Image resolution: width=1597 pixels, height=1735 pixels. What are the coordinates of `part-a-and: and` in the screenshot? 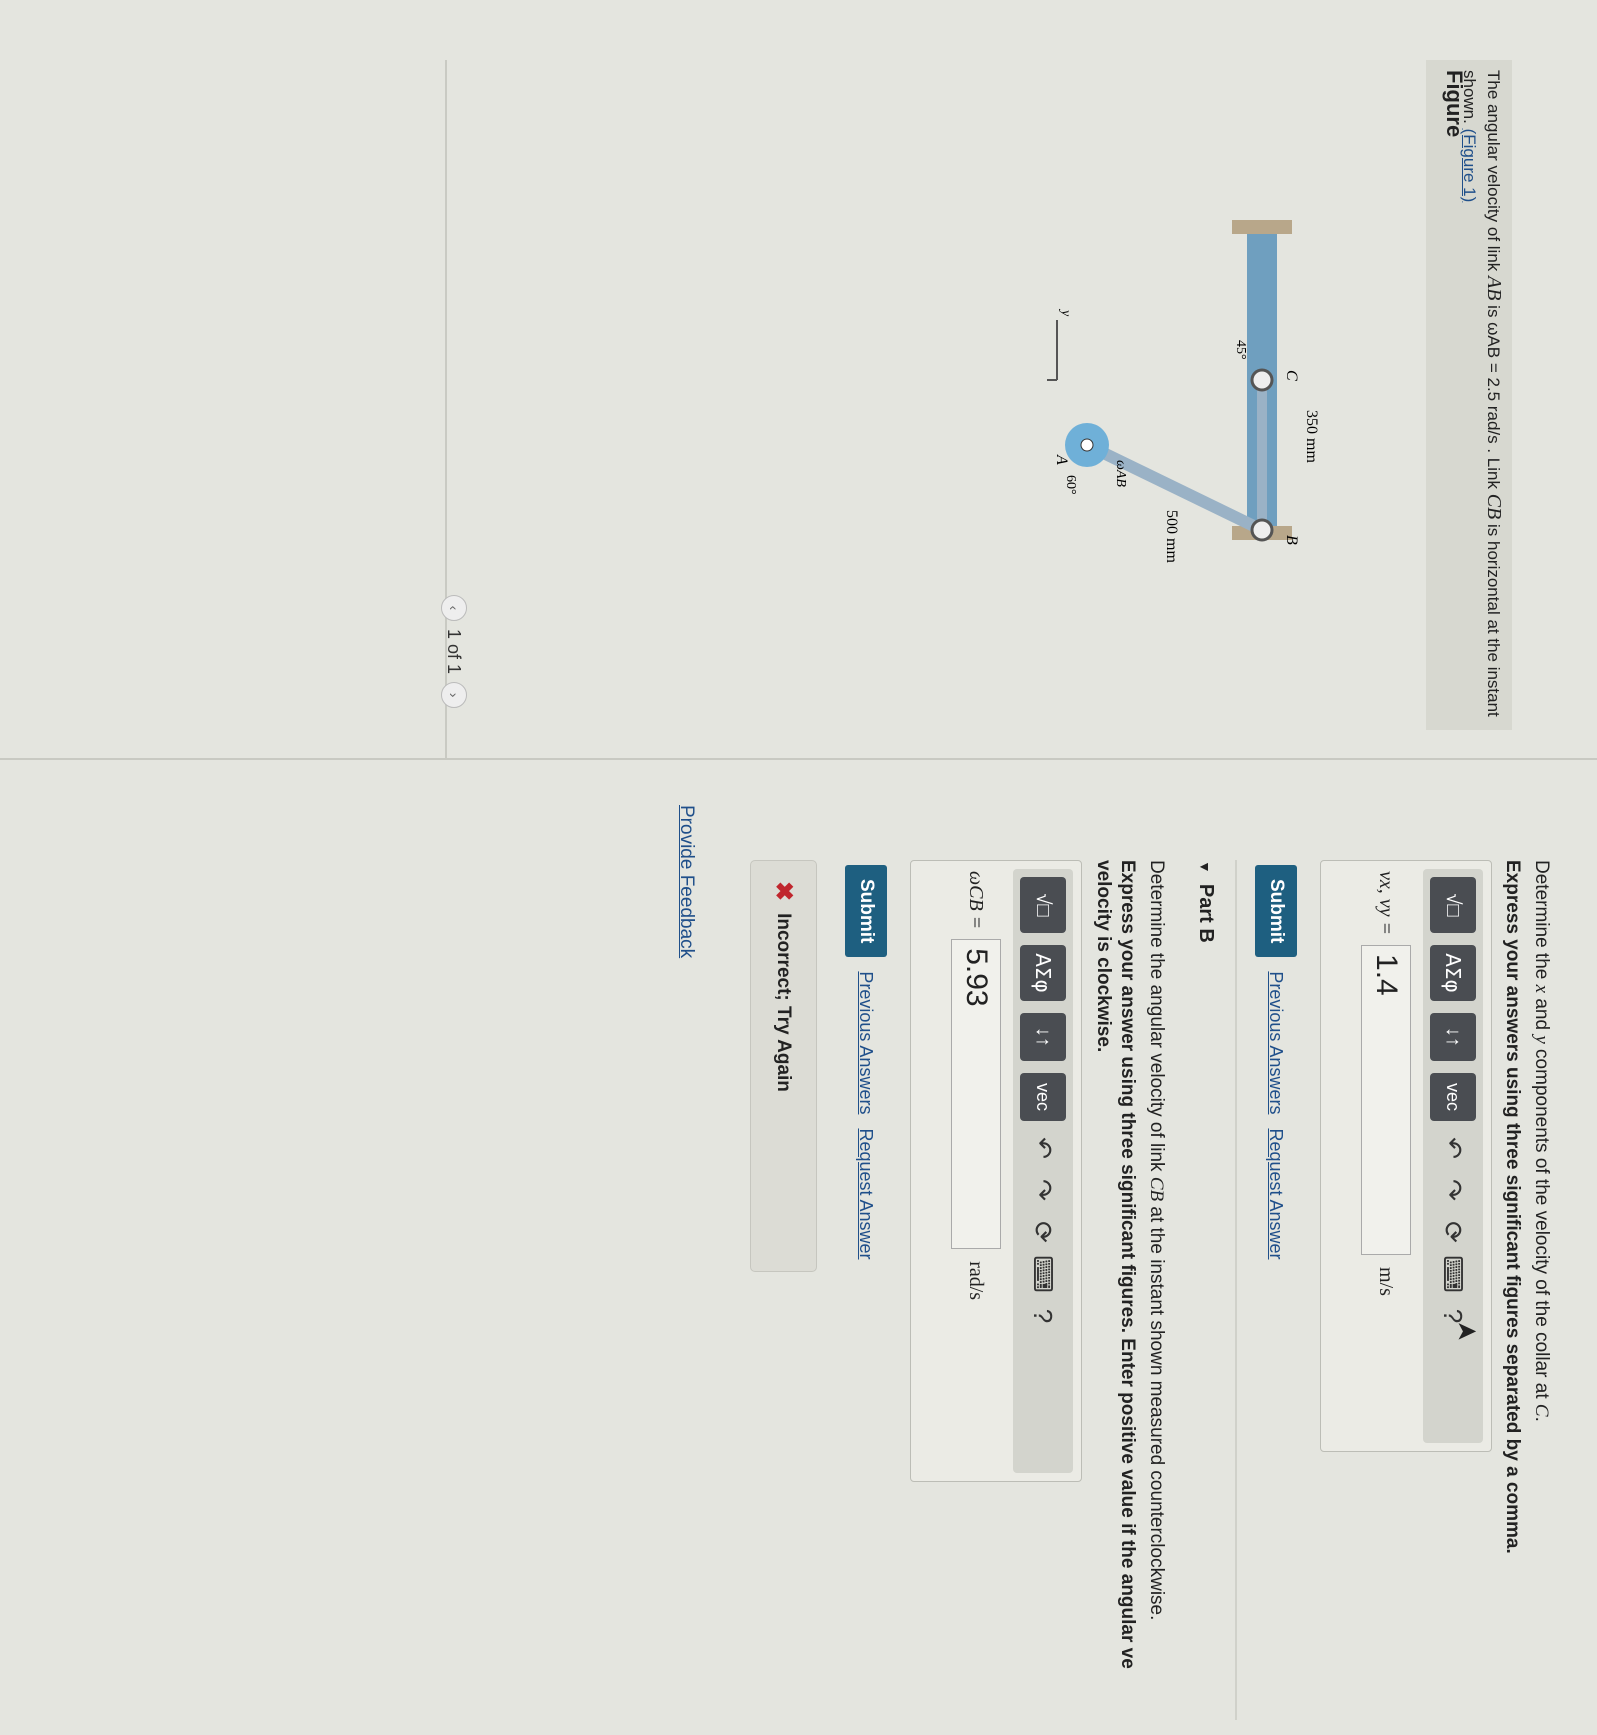 It's located at (1541, 1014).